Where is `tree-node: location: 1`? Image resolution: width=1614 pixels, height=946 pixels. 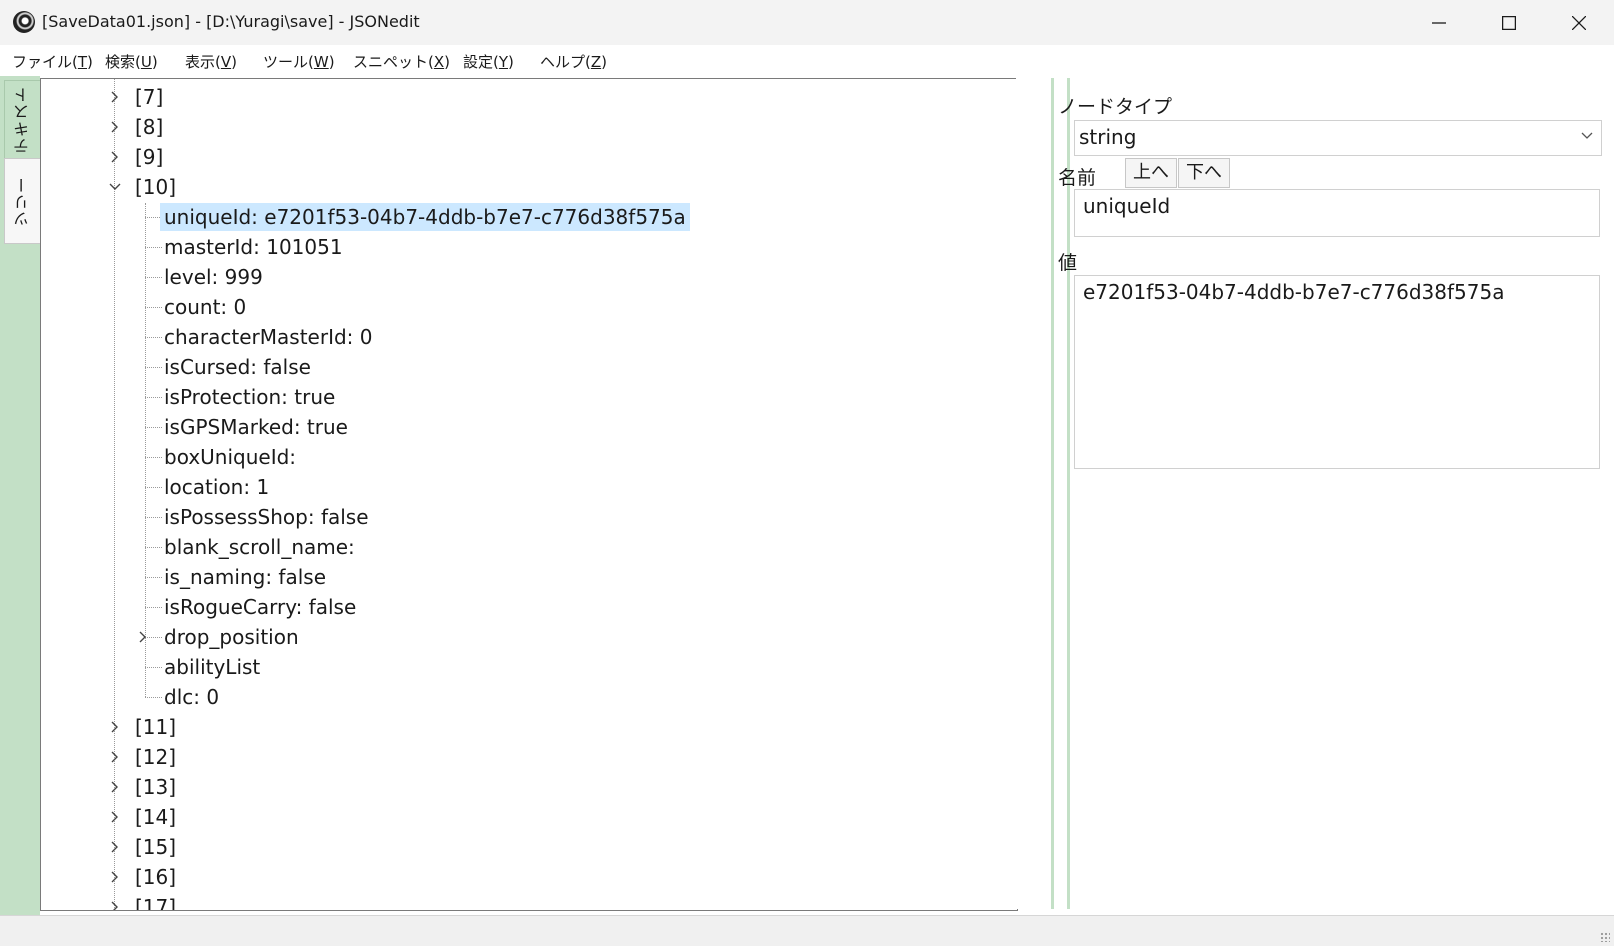 tree-node: location: 1 is located at coordinates (216, 487).